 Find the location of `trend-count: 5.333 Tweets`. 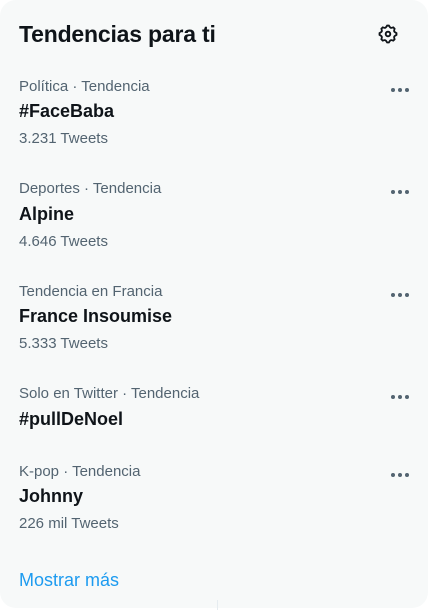

trend-count: 5.333 Tweets is located at coordinates (63, 343).